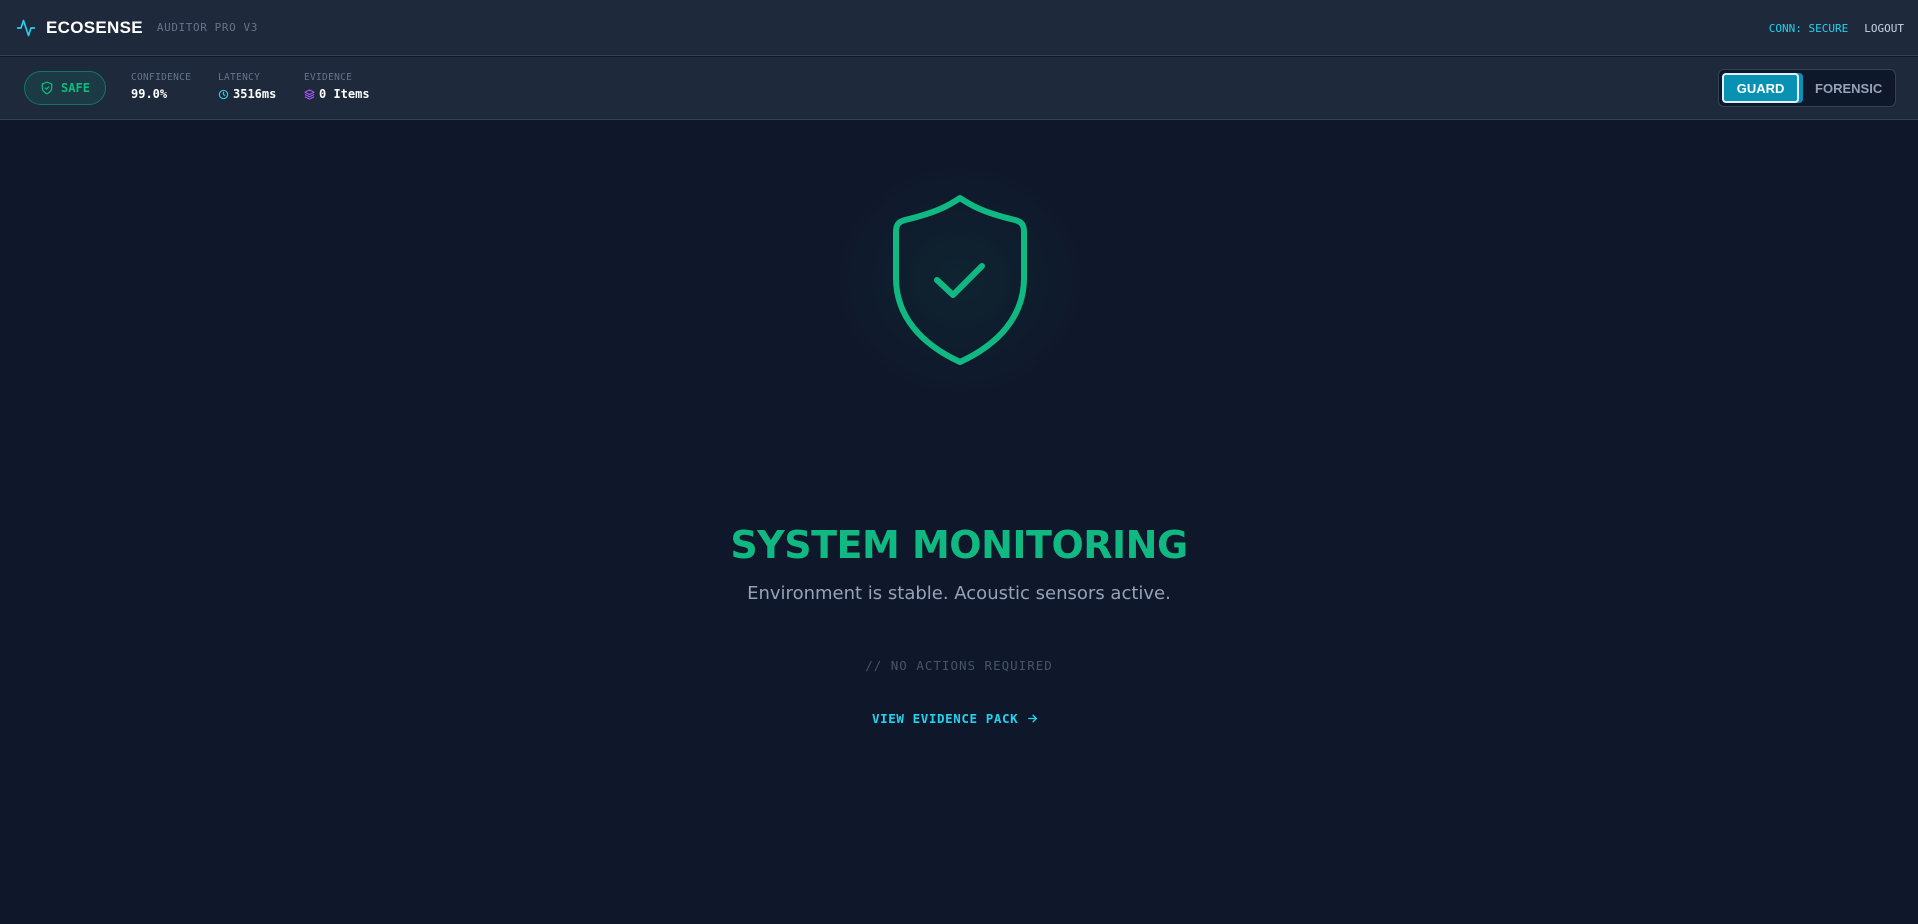 This screenshot has width=1918, height=924. I want to click on metric-evidence: EVIDENCE 0 Items, so click(337, 86).